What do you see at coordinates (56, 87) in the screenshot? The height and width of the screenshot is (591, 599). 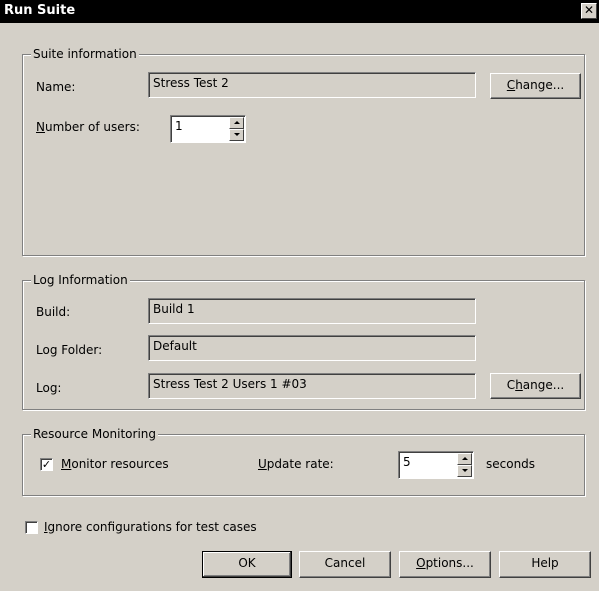 I see `name-label: Name:` at bounding box center [56, 87].